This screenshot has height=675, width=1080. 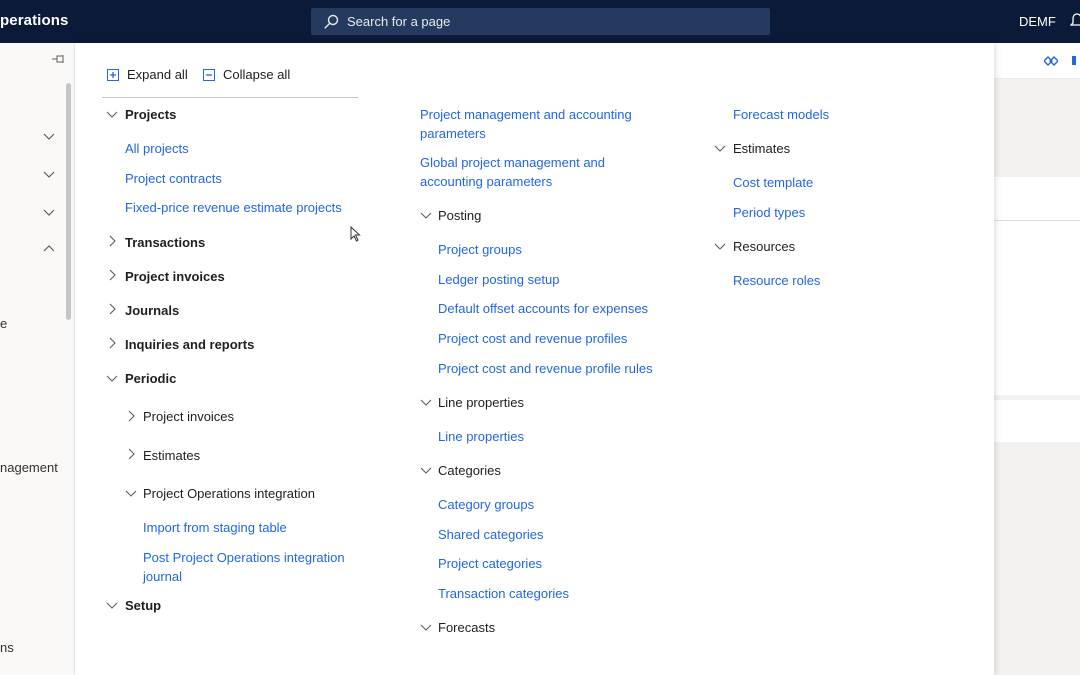 I want to click on group-projects: Projects, so click(x=150, y=115).